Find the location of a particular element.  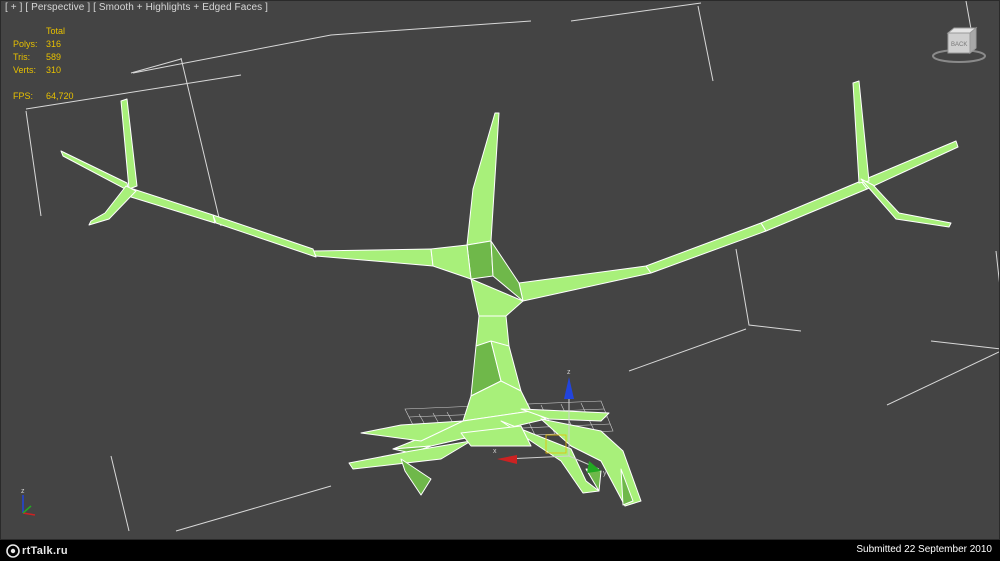

logo-icon is located at coordinates (13, 551).